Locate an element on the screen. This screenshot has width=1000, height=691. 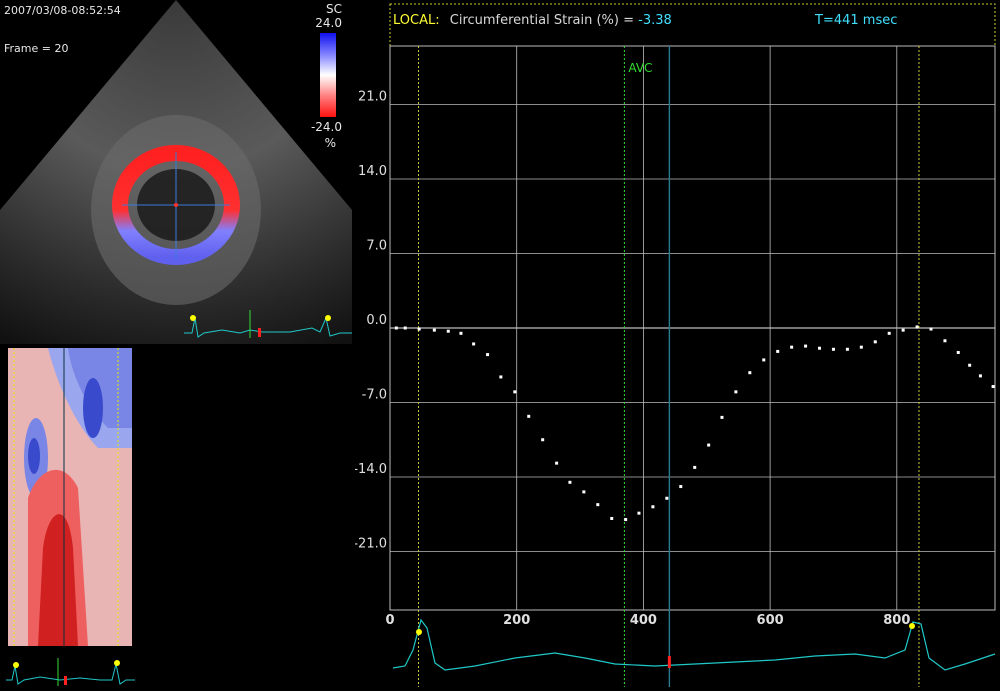
x-tick-label: 800 is located at coordinates (896, 620).